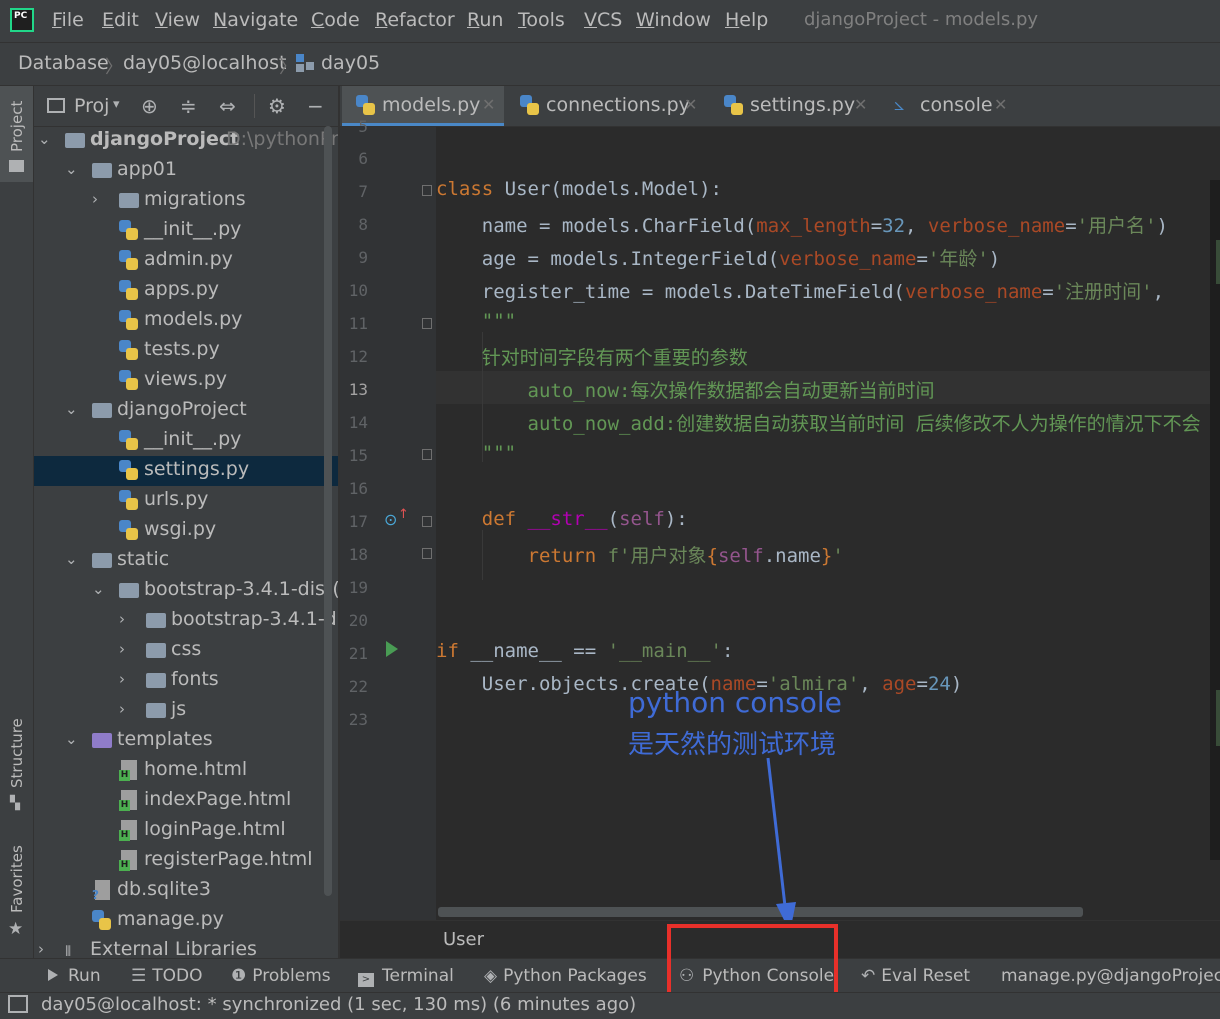 This screenshot has width=1220, height=1019. I want to click on menu-navigate: Navigate, so click(255, 20).